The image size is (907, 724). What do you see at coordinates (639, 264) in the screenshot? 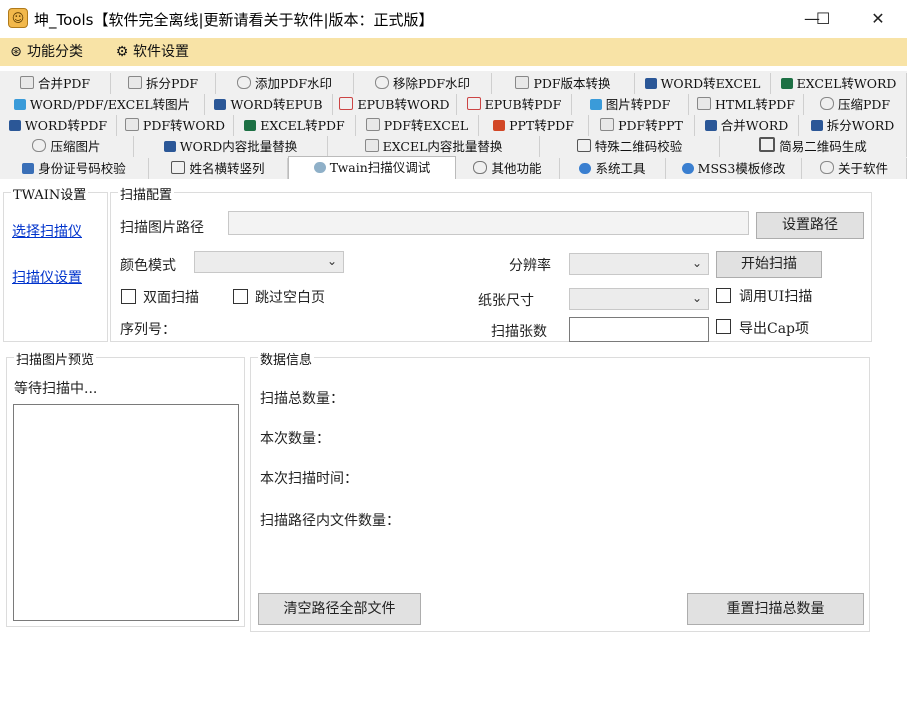
I see `resolution-select: ⌄` at bounding box center [639, 264].